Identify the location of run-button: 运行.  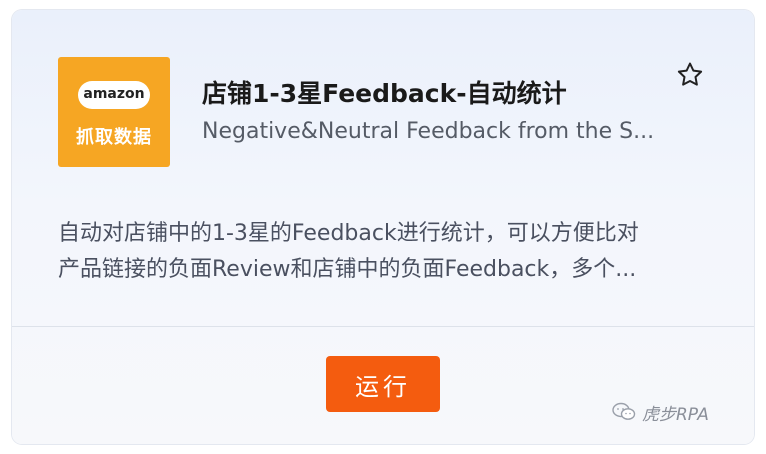
(383, 384).